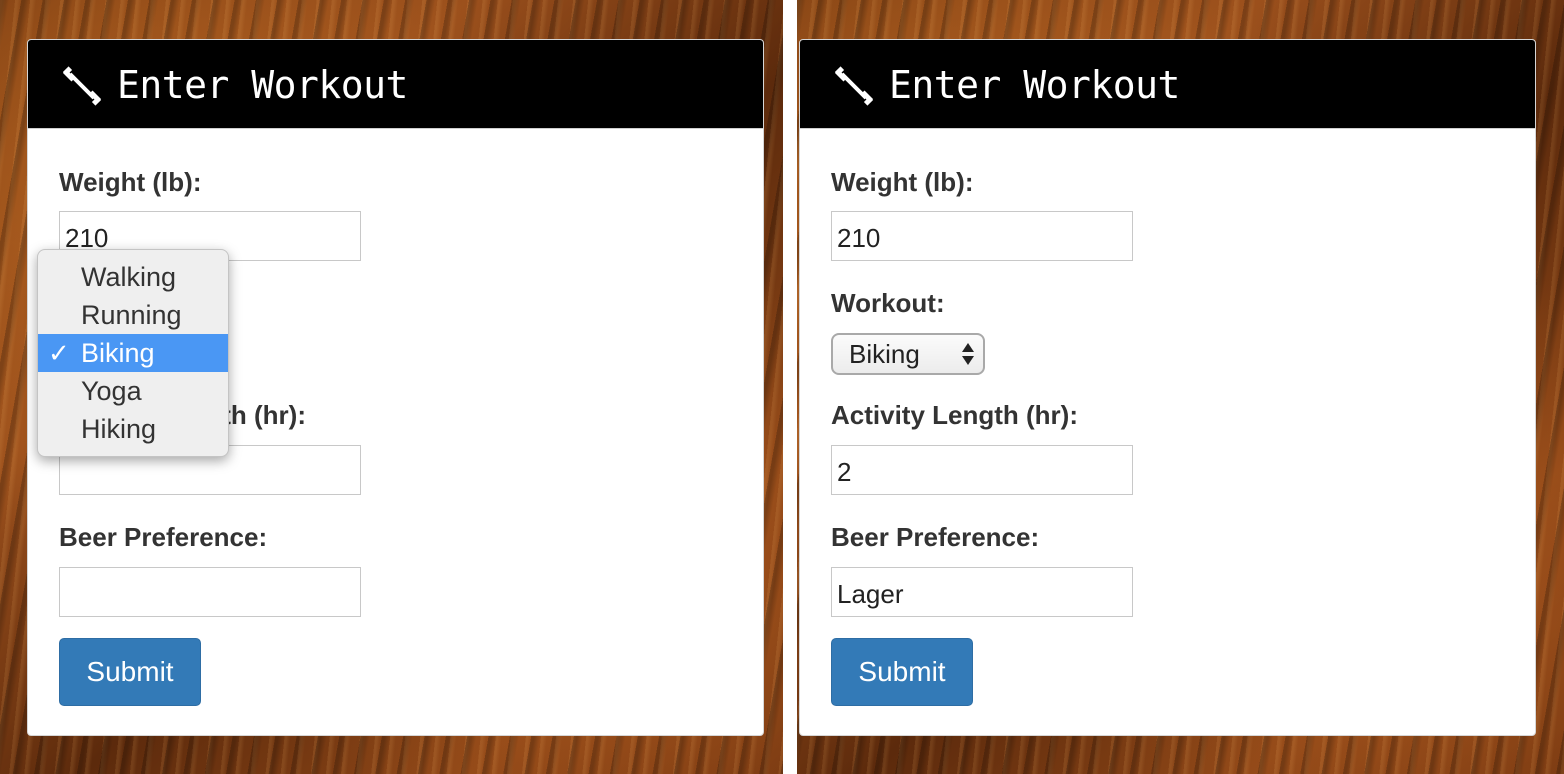 This screenshot has width=1564, height=774. I want to click on option-label: Hiking, so click(119, 429).